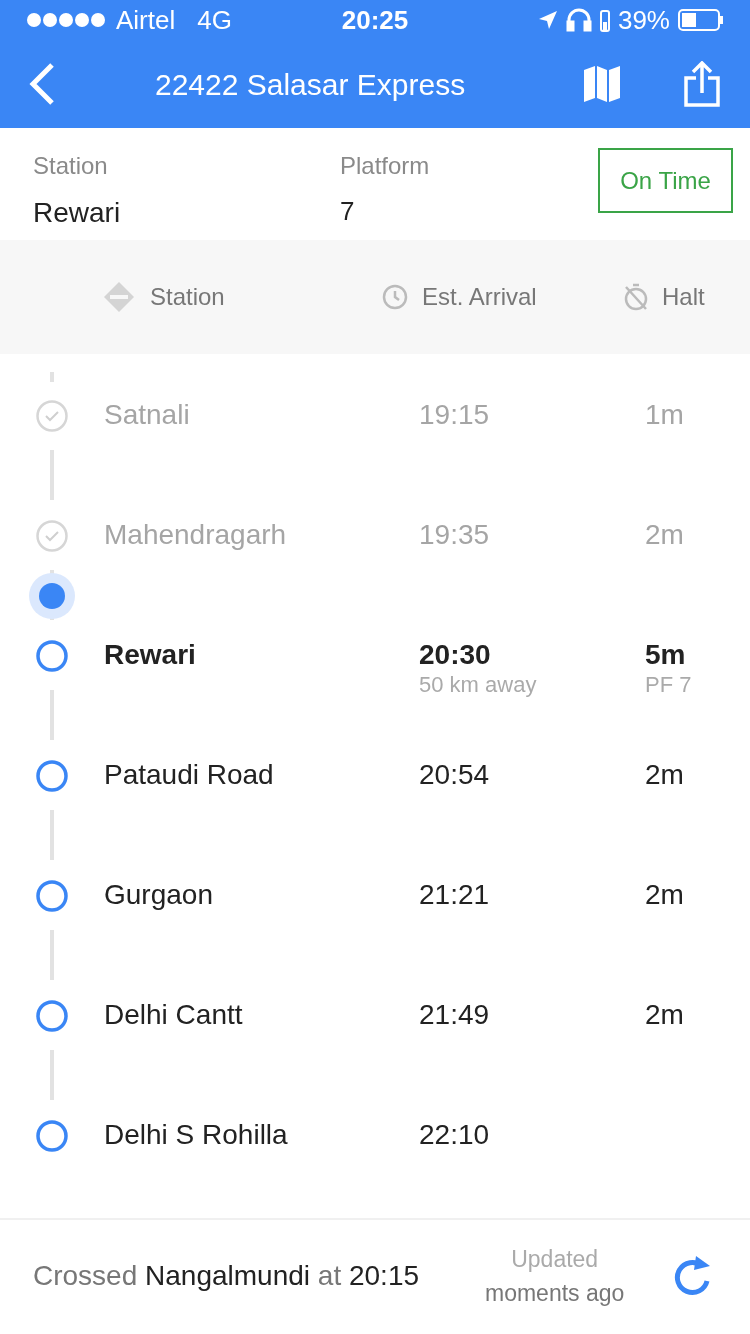 Image resolution: width=750 pixels, height=1334 pixels. Describe the element at coordinates (669, 685) in the screenshot. I see `platform-text: PF 7` at that location.